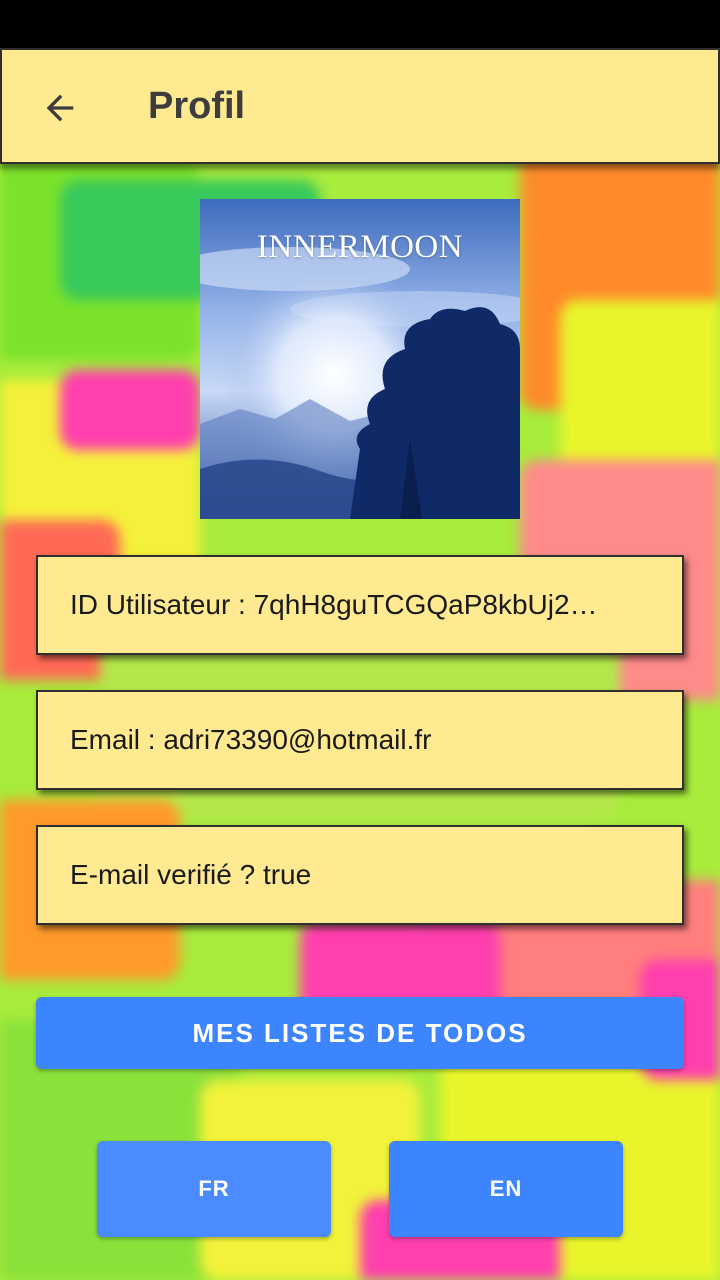 This screenshot has width=720, height=1280. Describe the element at coordinates (506, 1189) in the screenshot. I see `language-en-button: EN` at that location.